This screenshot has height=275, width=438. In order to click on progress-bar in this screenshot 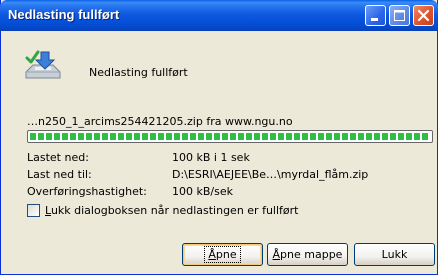, I will do `click(230, 136)`.